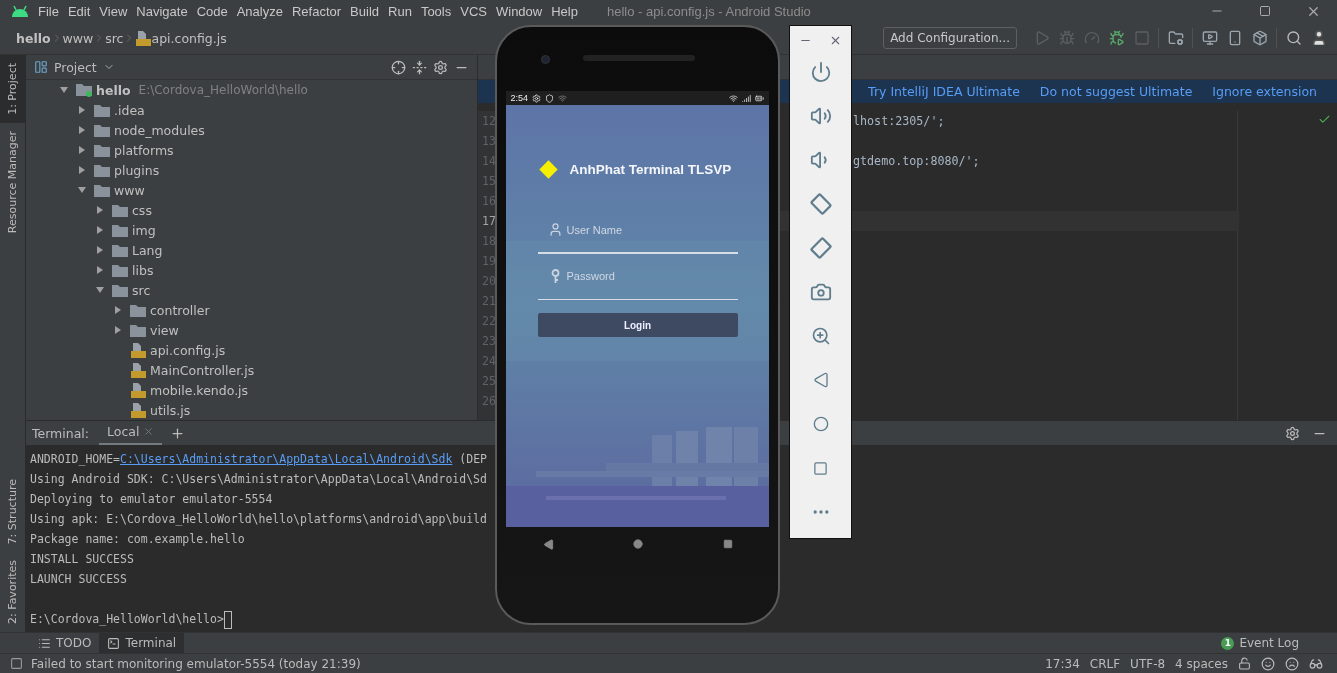  What do you see at coordinates (143, 270) in the screenshot?
I see `tree-item: libs` at bounding box center [143, 270].